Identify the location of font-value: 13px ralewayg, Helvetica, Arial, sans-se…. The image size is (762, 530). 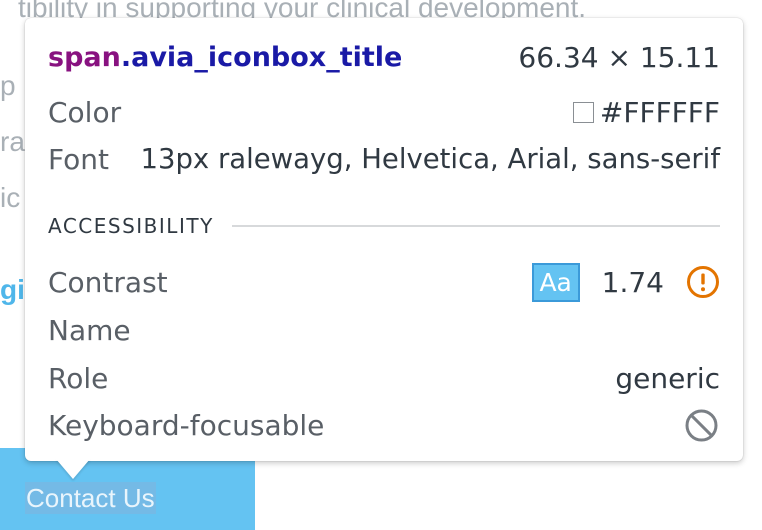
(430, 159).